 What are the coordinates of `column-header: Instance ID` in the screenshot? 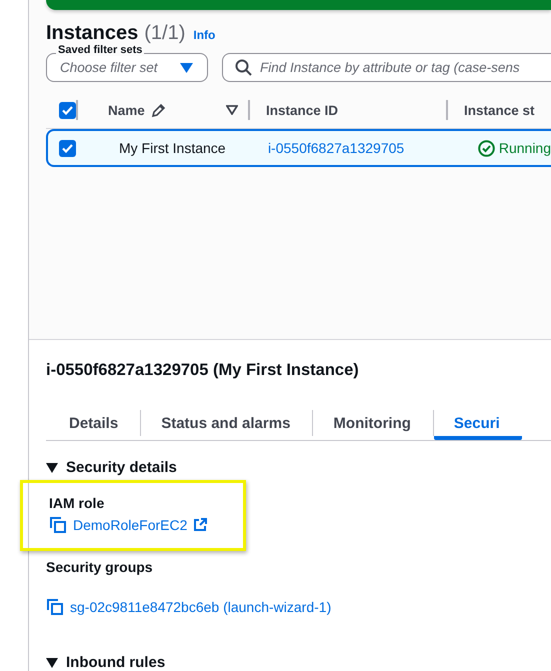 It's located at (302, 110).